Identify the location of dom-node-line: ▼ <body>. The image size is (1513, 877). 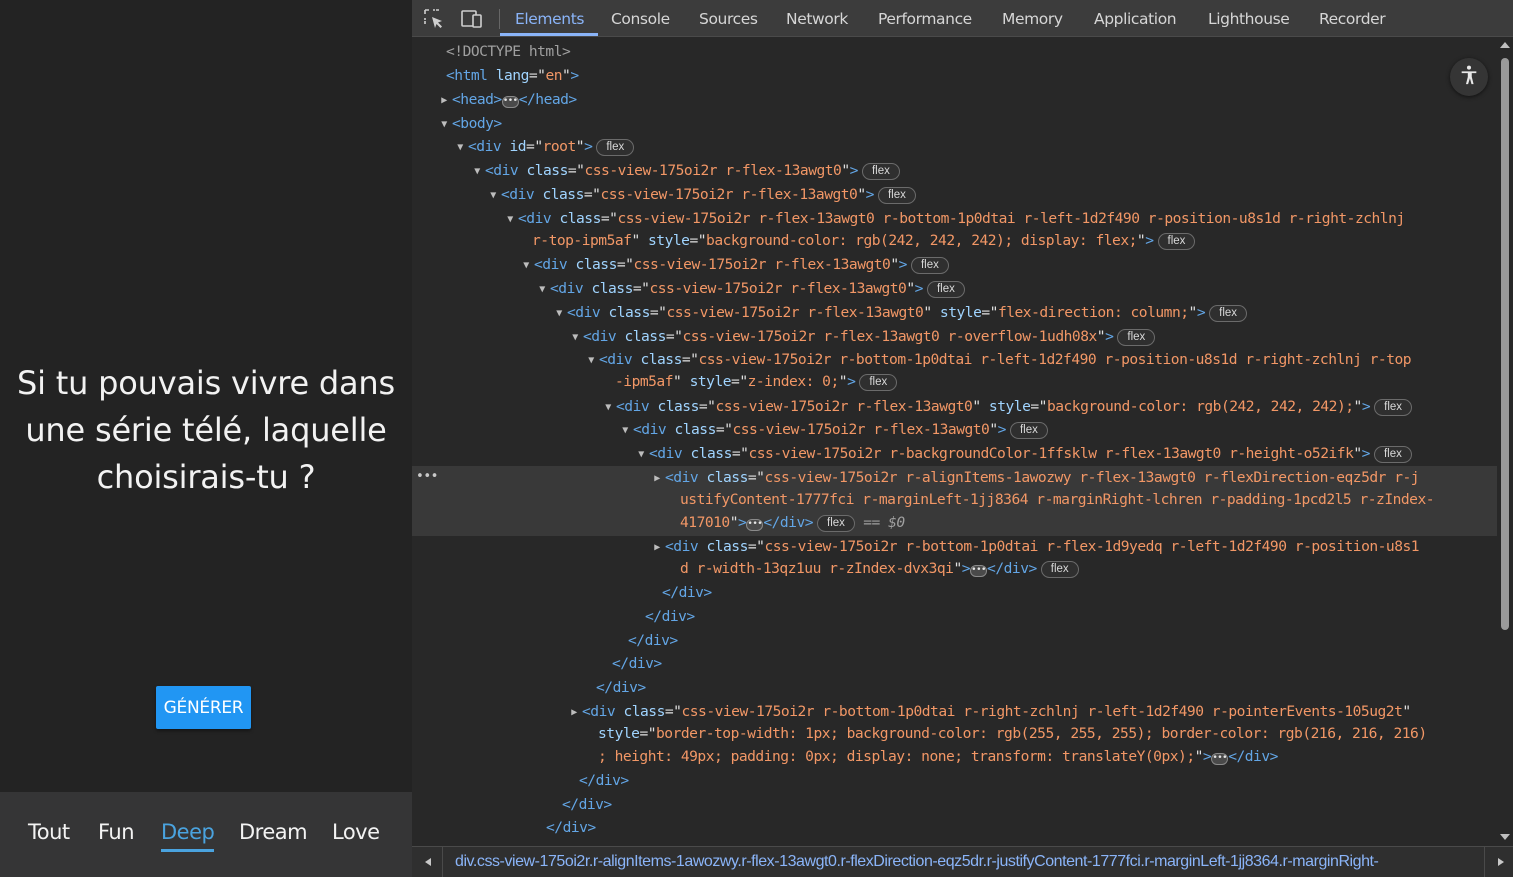
(469, 124).